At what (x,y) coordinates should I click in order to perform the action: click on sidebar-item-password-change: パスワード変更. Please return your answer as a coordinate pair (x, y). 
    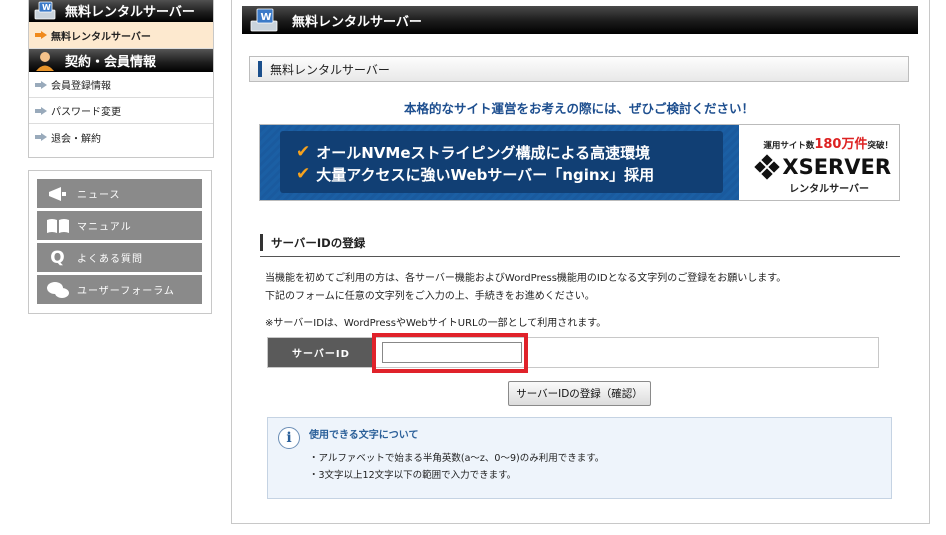
    Looking at the image, I should click on (121, 111).